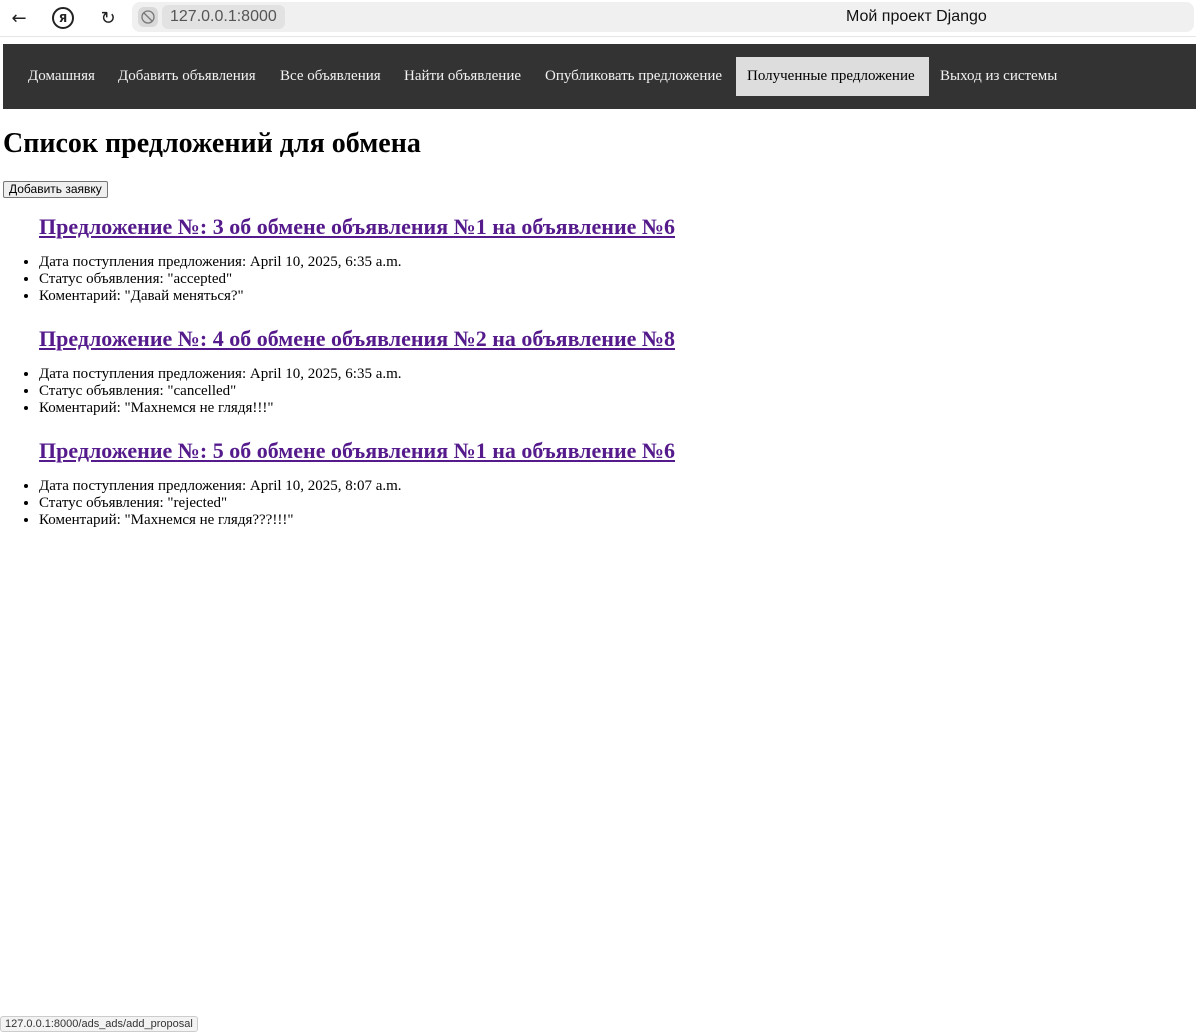  I want to click on back-arrow-icon: ←, so click(19, 18).